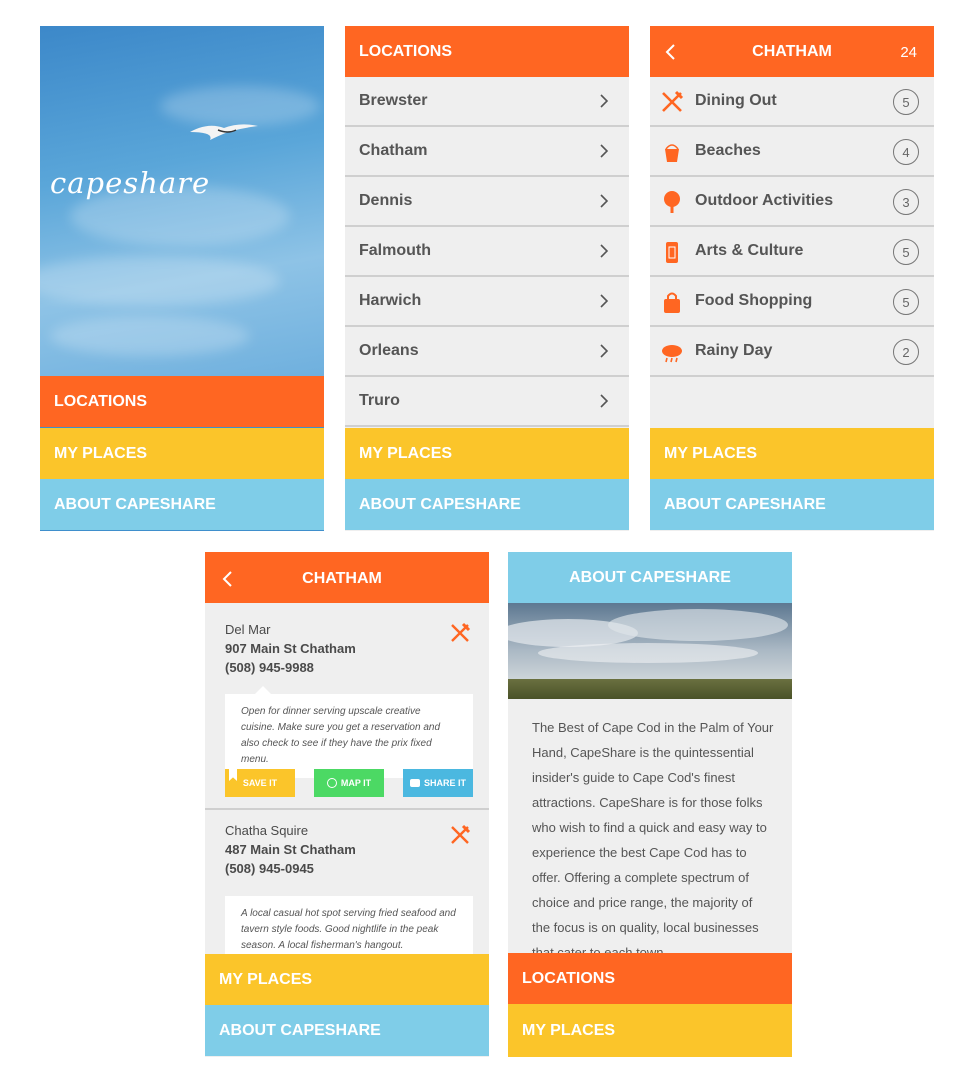  What do you see at coordinates (792, 102) in the screenshot?
I see `category-row: Dining Out 5` at bounding box center [792, 102].